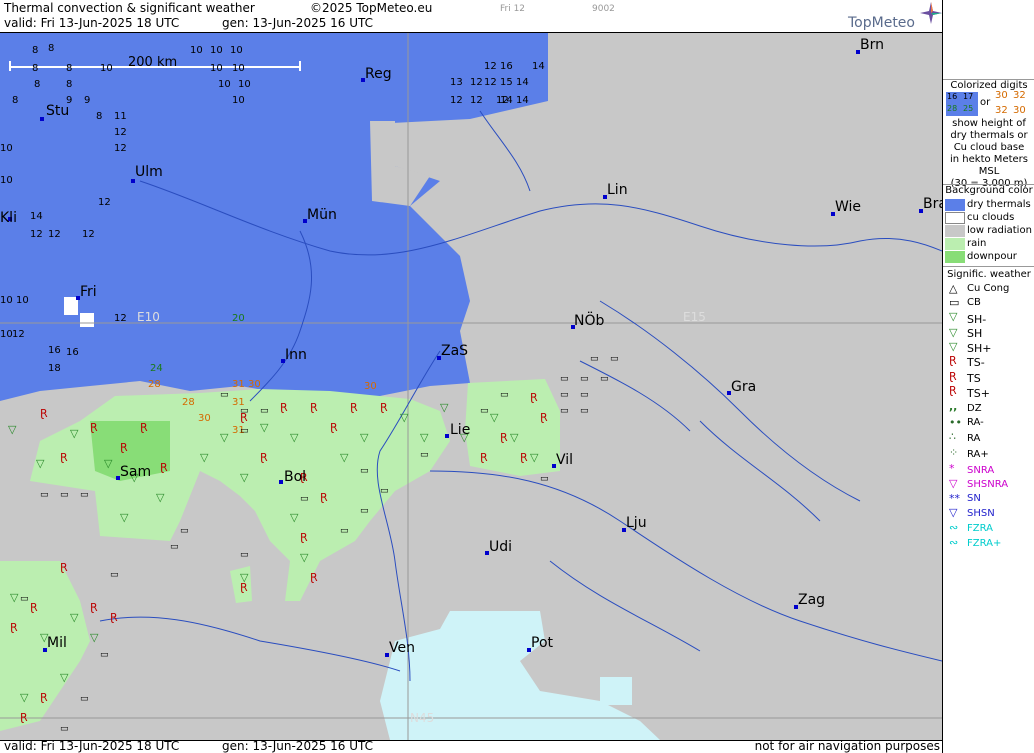 This screenshot has height=753, width=1034. I want to click on svg-text: 13, so click(456, 82).